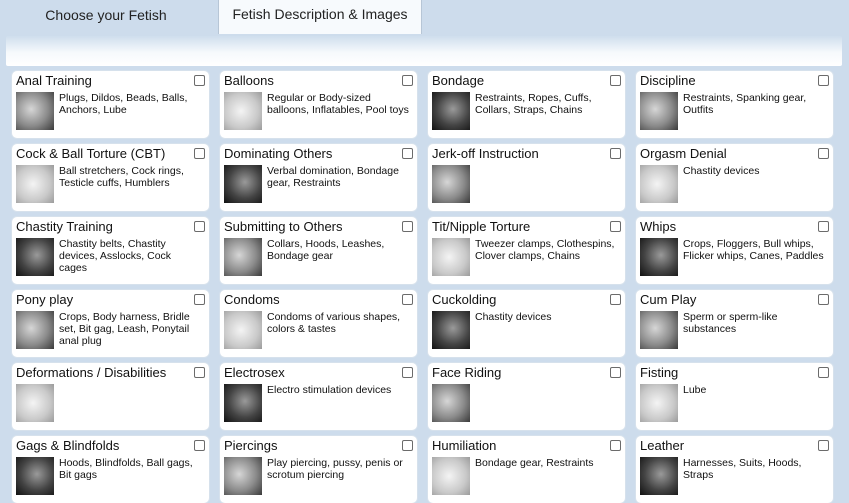  I want to click on fetish-card-title: Piercings, so click(251, 445).